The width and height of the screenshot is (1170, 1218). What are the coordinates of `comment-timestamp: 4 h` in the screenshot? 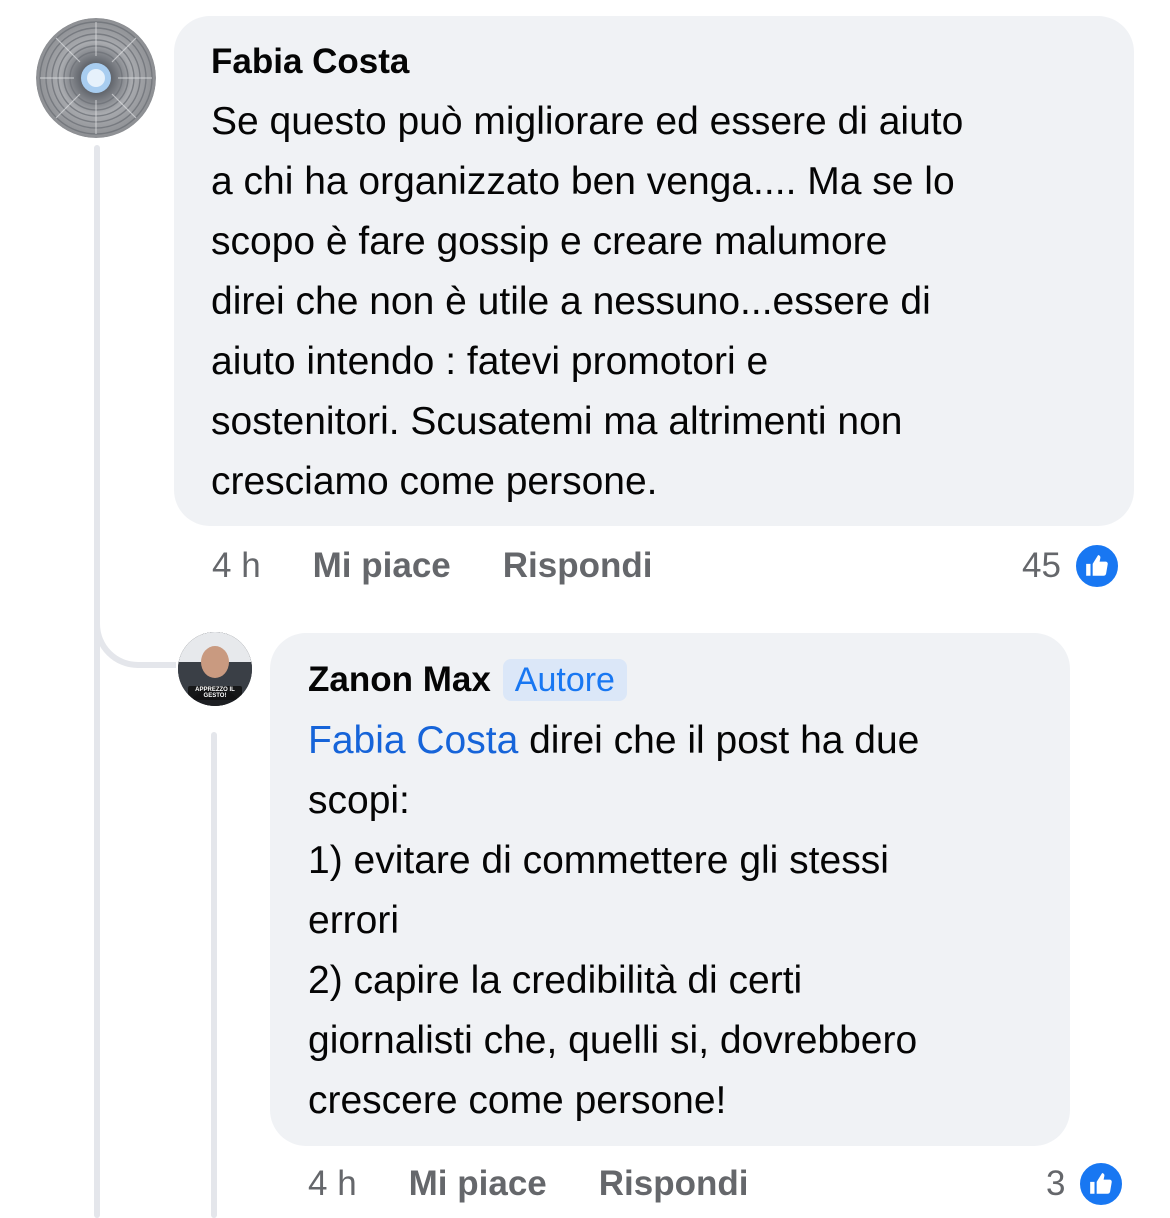 It's located at (236, 566).